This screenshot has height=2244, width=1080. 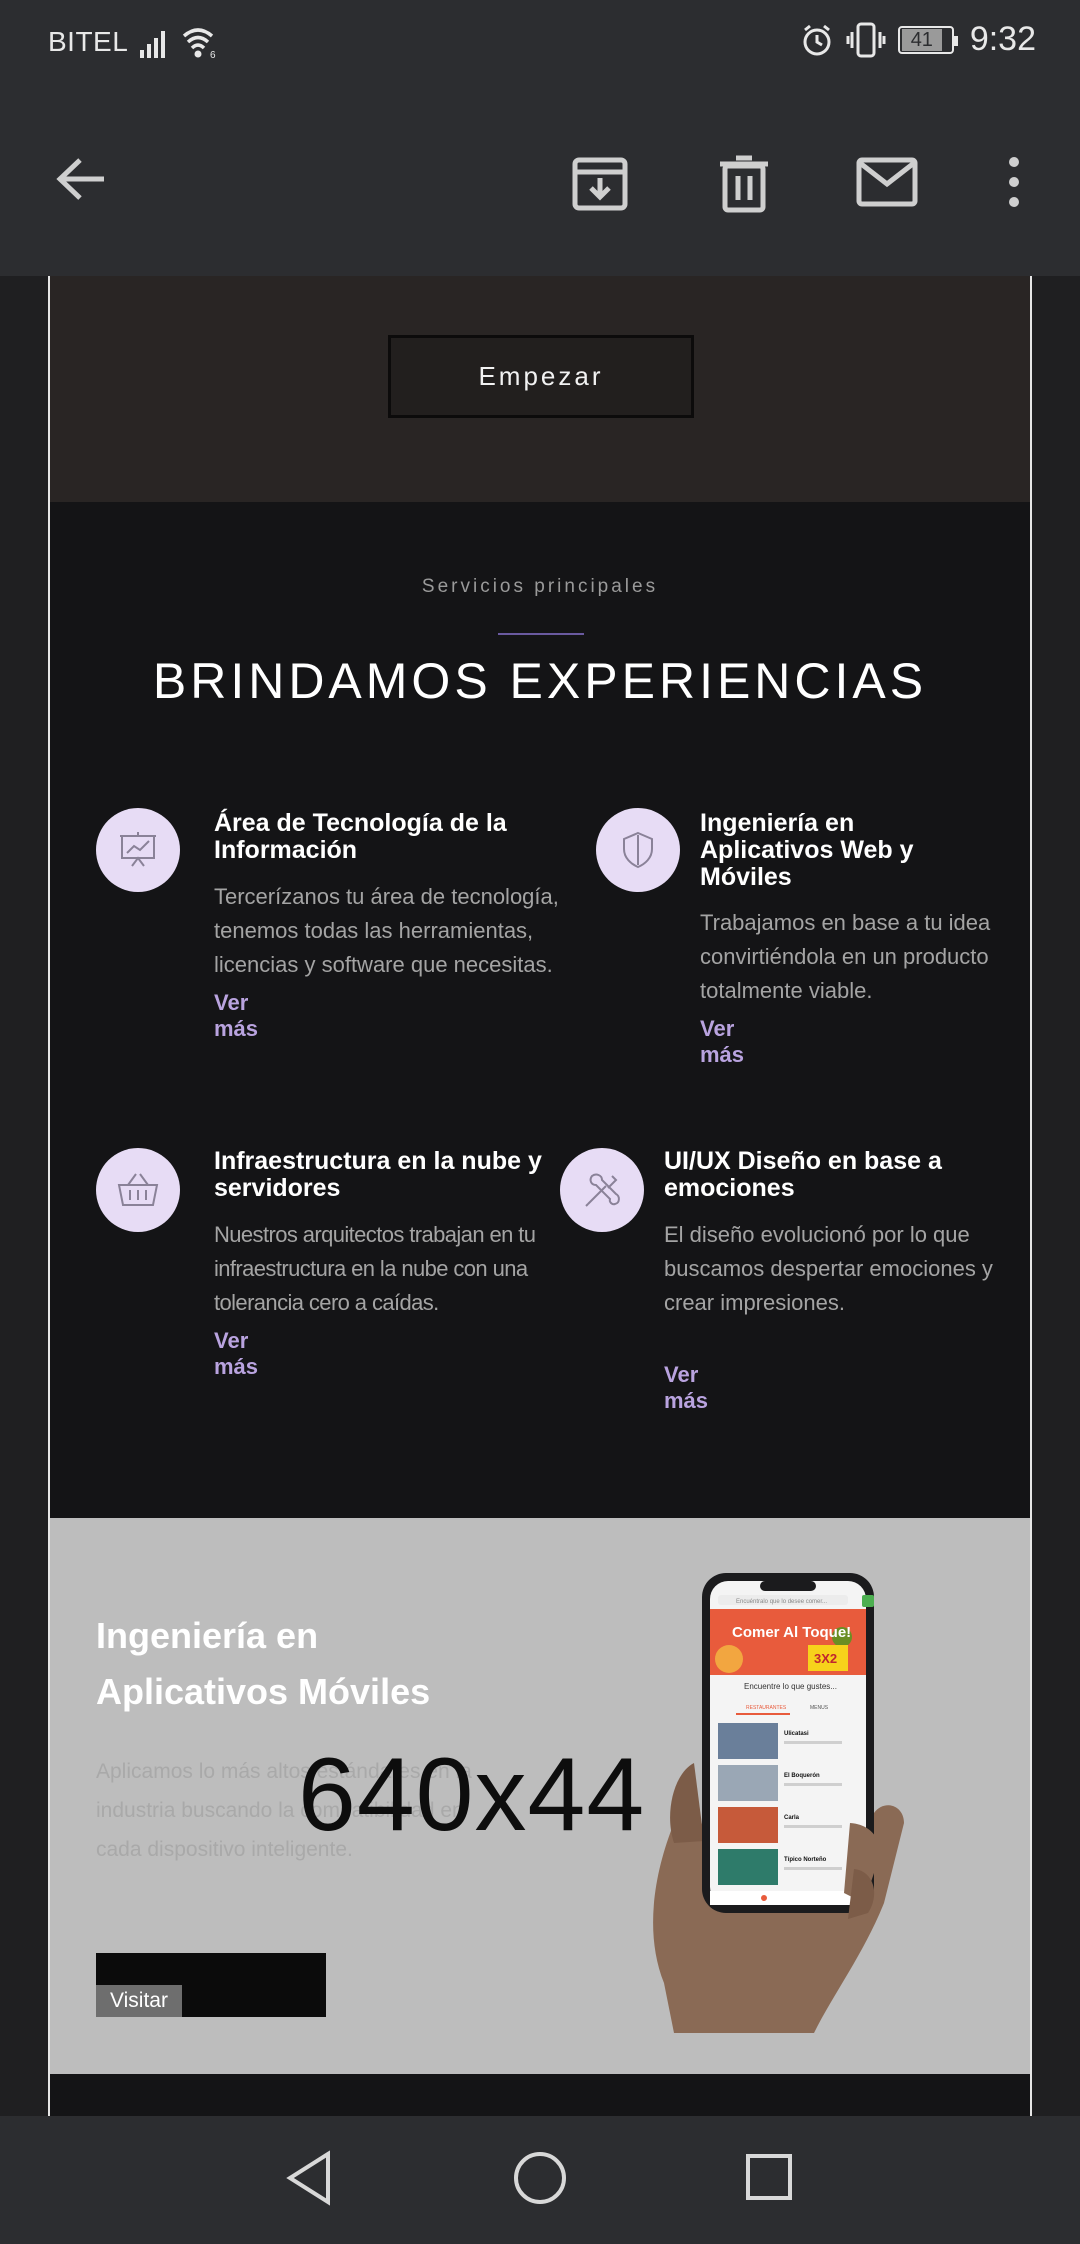 What do you see at coordinates (807, 850) in the screenshot?
I see `service-title: Ingeniería en Aplicativos Web y Móviles` at bounding box center [807, 850].